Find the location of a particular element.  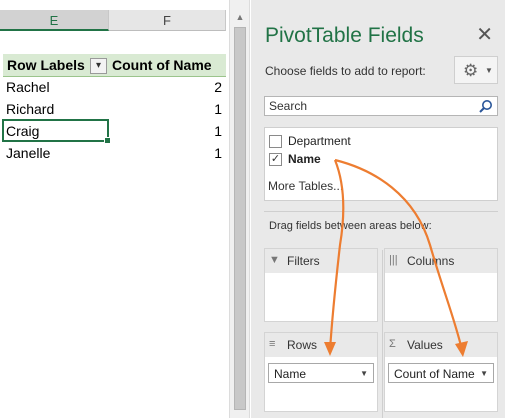

rows-area-header: ≡ Rows is located at coordinates (321, 345).